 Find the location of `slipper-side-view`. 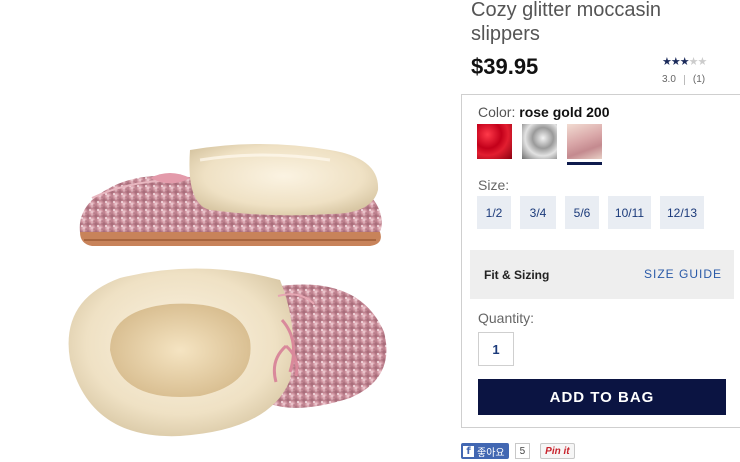

slipper-side-view is located at coordinates (230, 195).